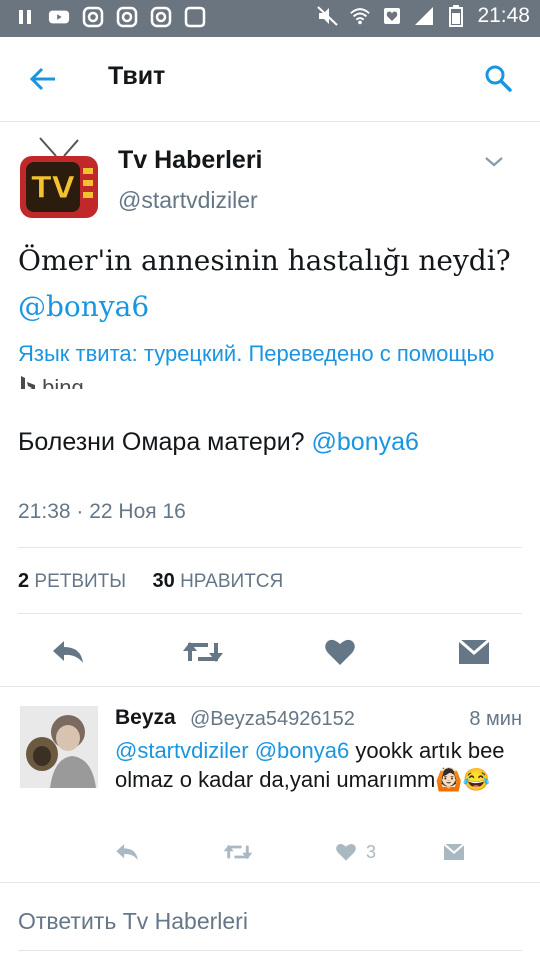 This screenshot has width=540, height=960. Describe the element at coordinates (365, 442) in the screenshot. I see `translated-mention-link: @bonya6` at that location.